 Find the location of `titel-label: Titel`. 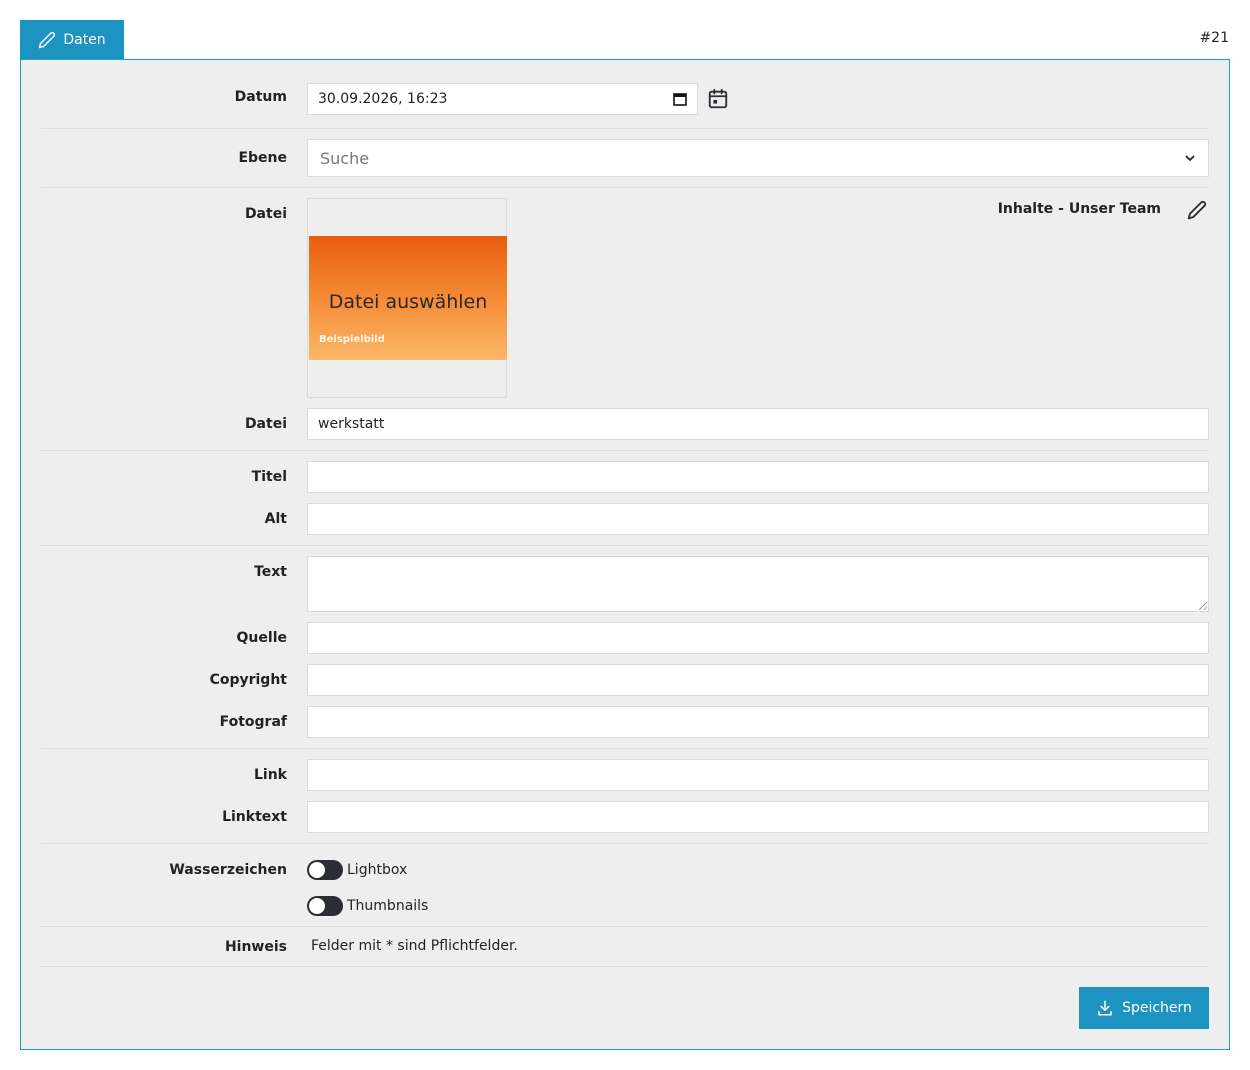

titel-label: Titel is located at coordinates (269, 477).